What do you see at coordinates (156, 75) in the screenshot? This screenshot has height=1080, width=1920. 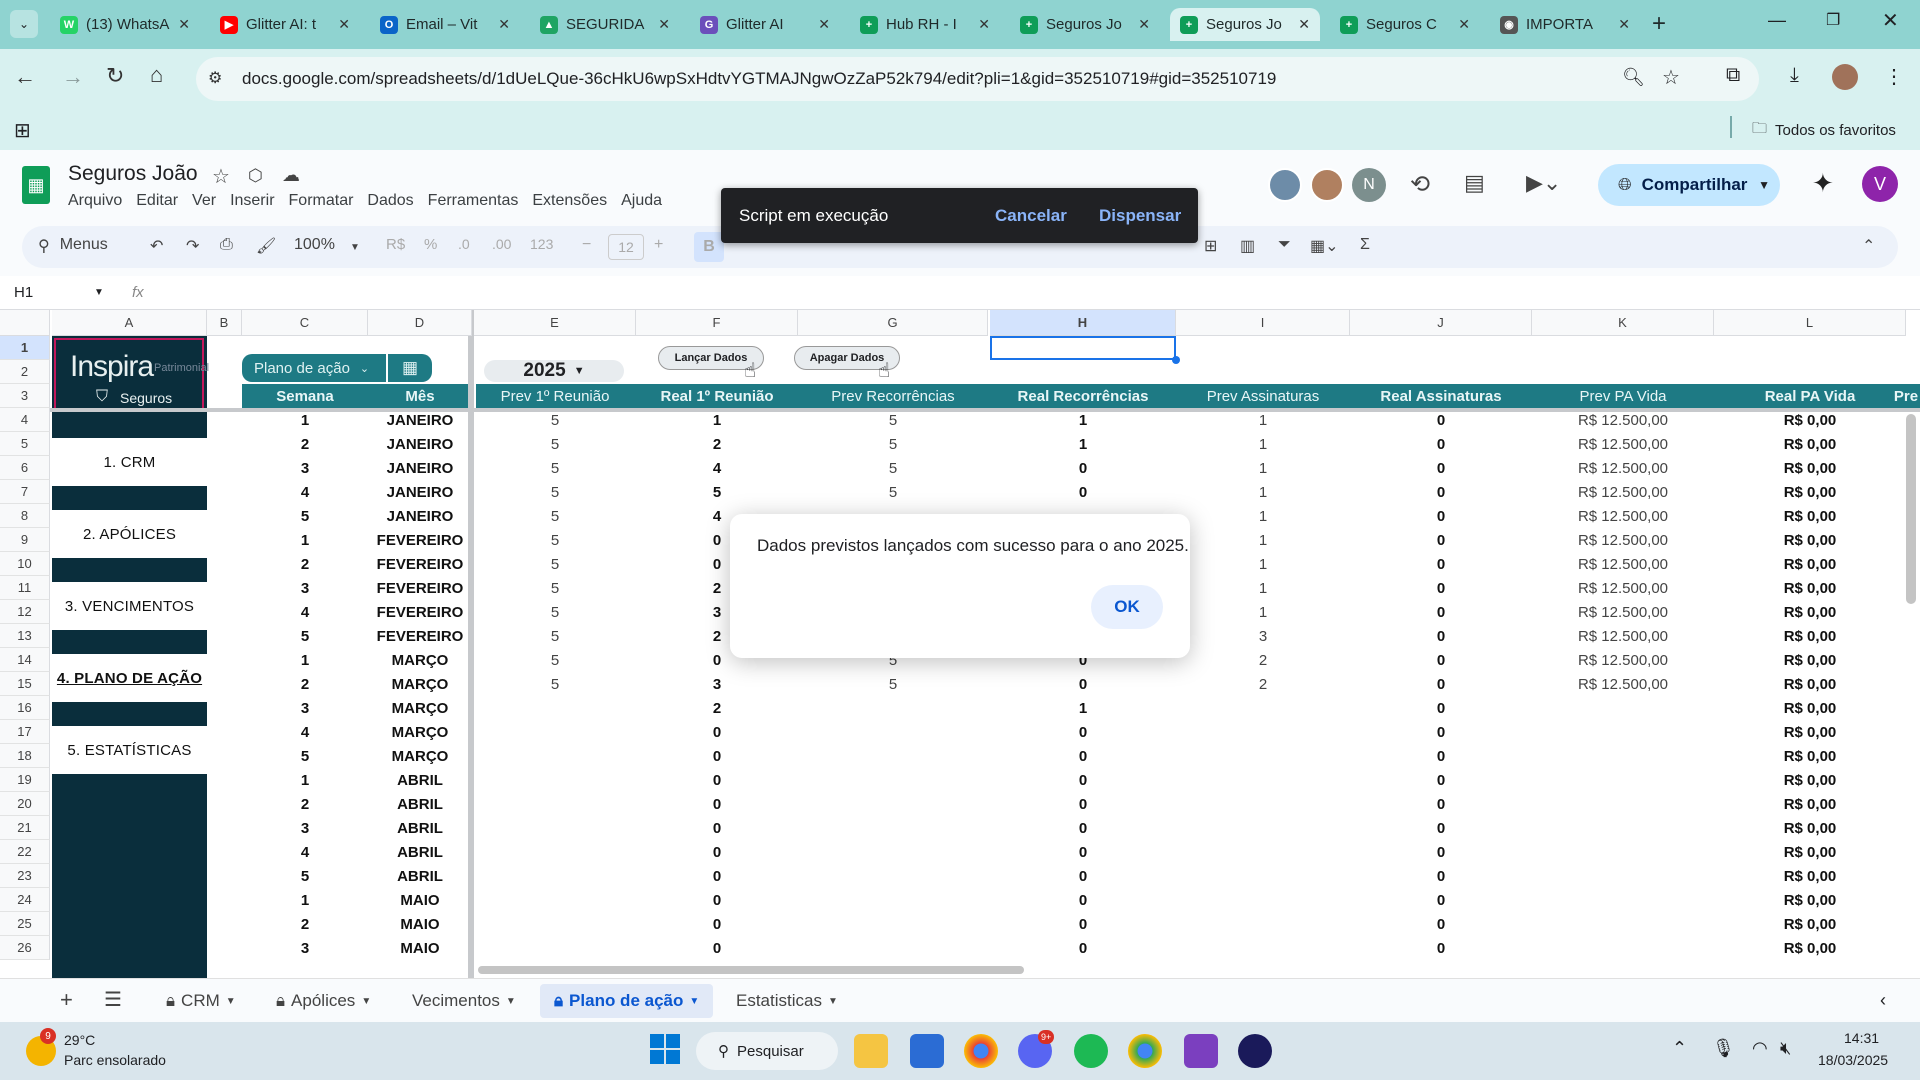 I see `home-icon: ⌂` at bounding box center [156, 75].